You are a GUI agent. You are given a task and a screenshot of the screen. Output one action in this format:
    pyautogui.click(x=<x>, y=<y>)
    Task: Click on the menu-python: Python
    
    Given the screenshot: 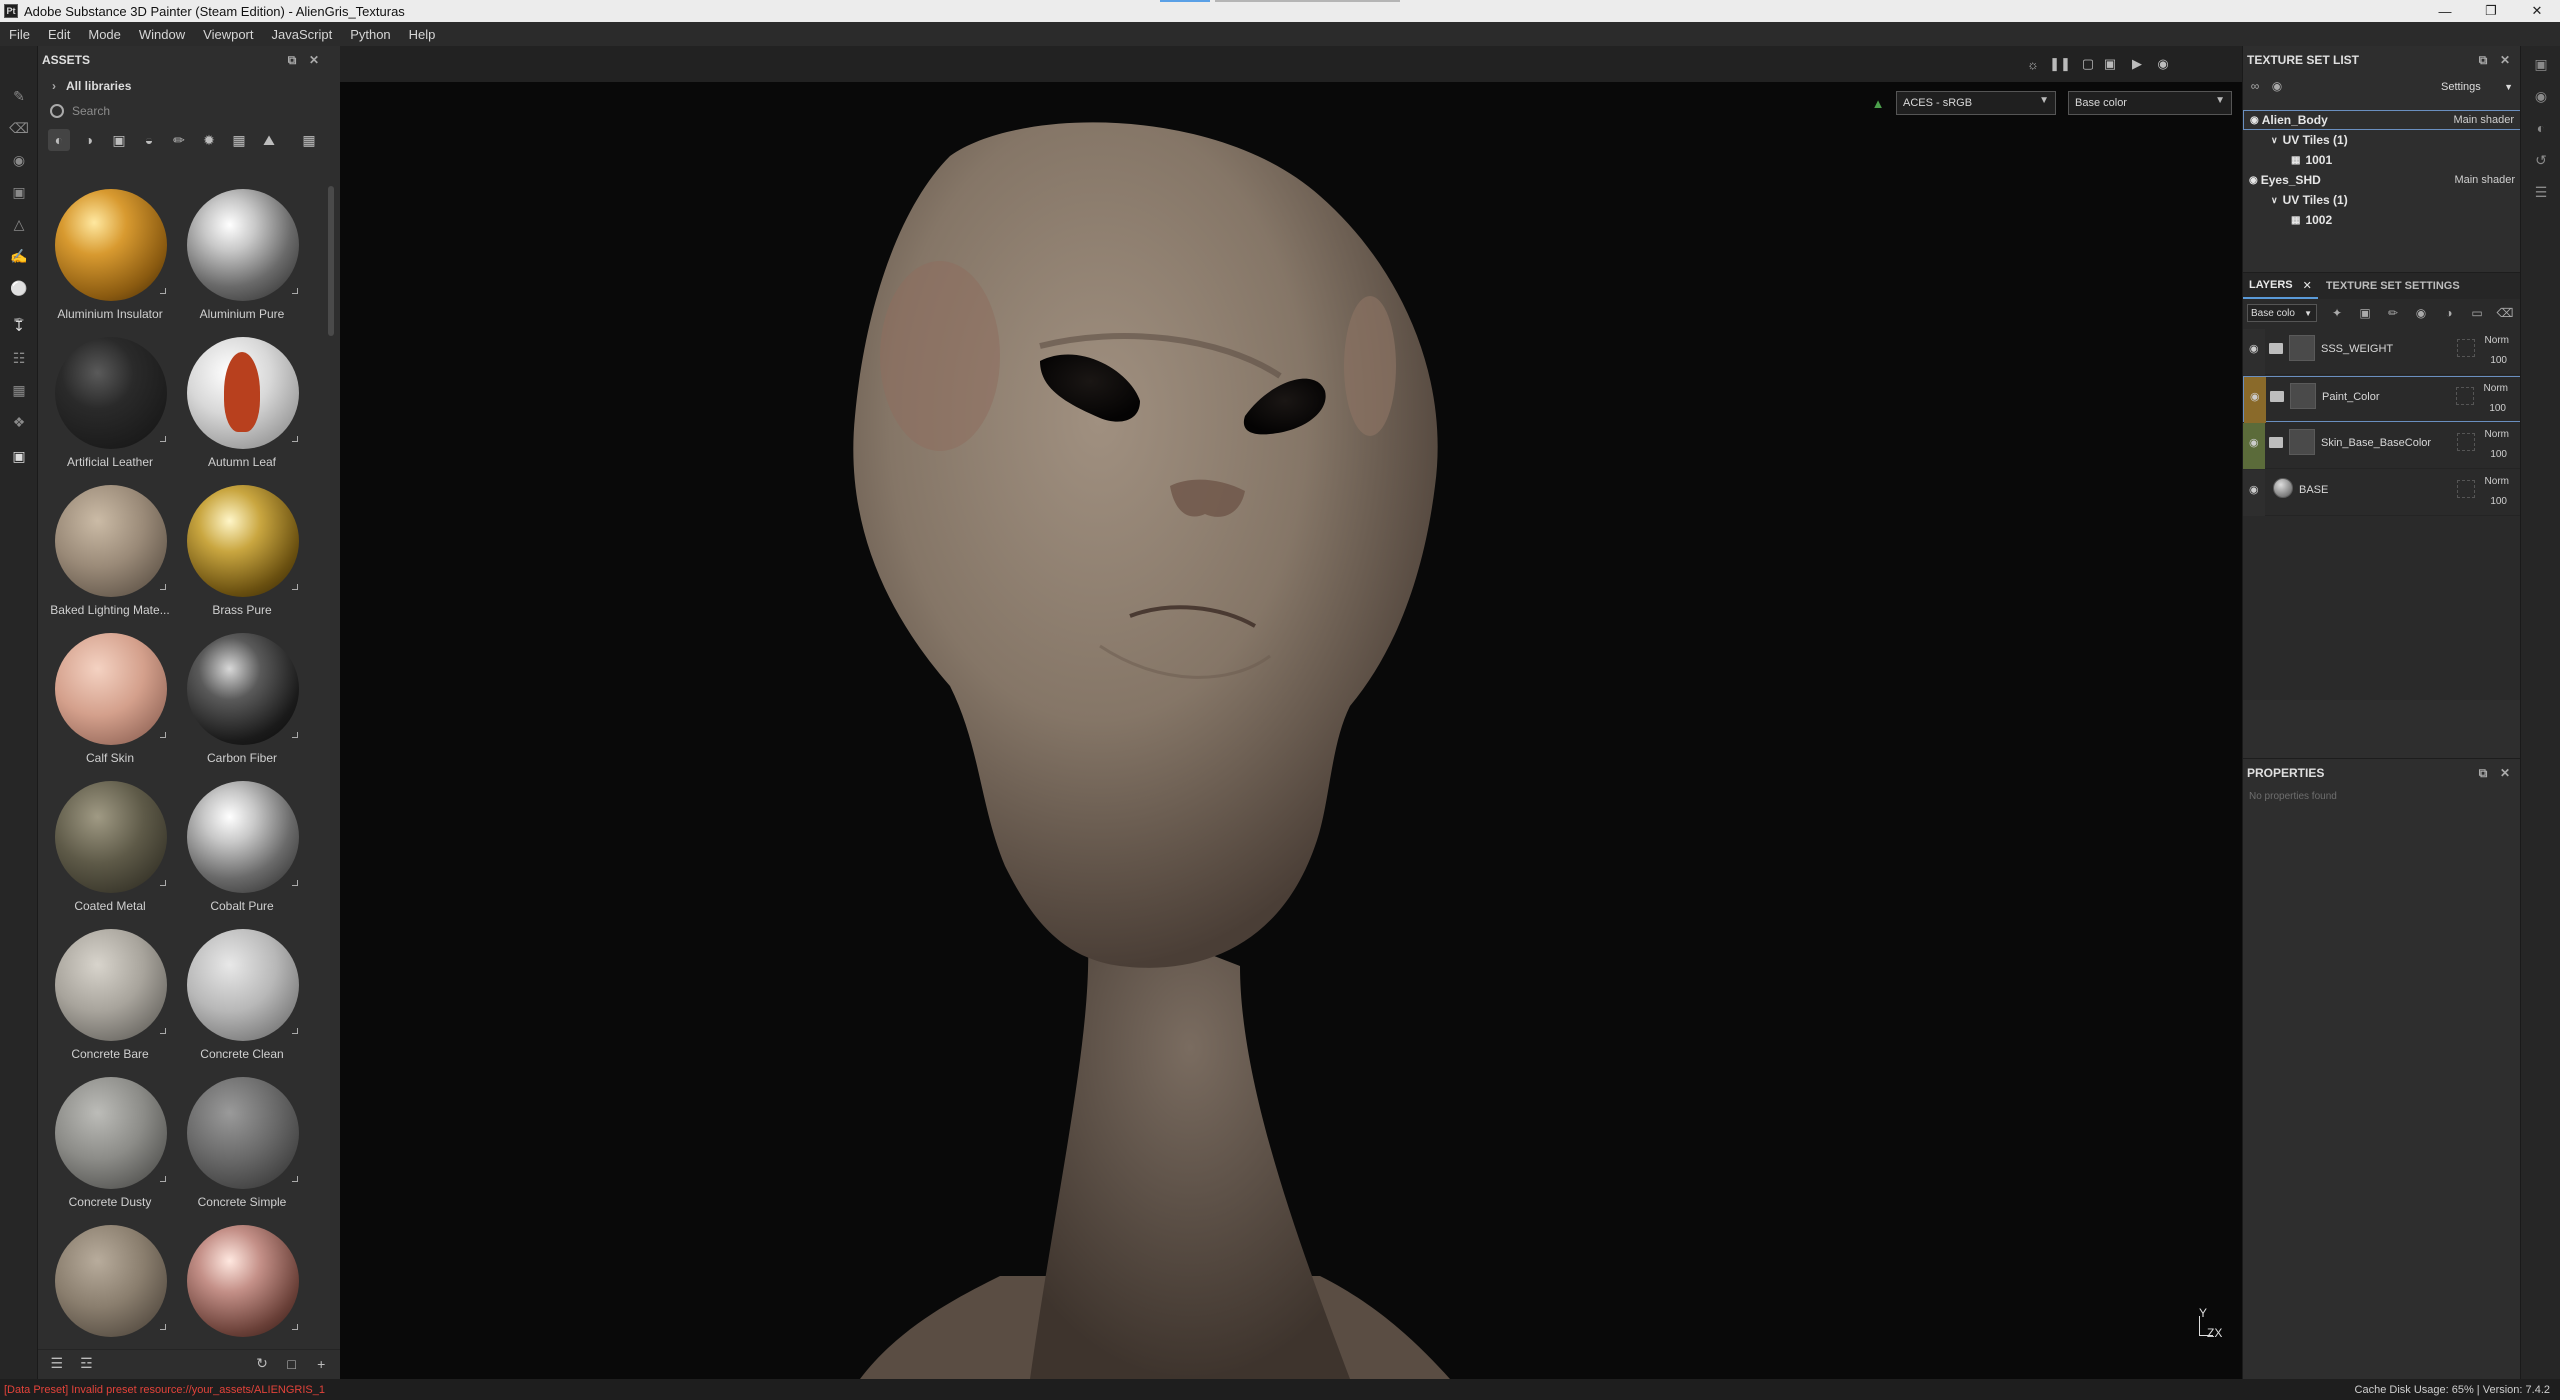 What is the action you would take?
    pyautogui.click(x=370, y=34)
    